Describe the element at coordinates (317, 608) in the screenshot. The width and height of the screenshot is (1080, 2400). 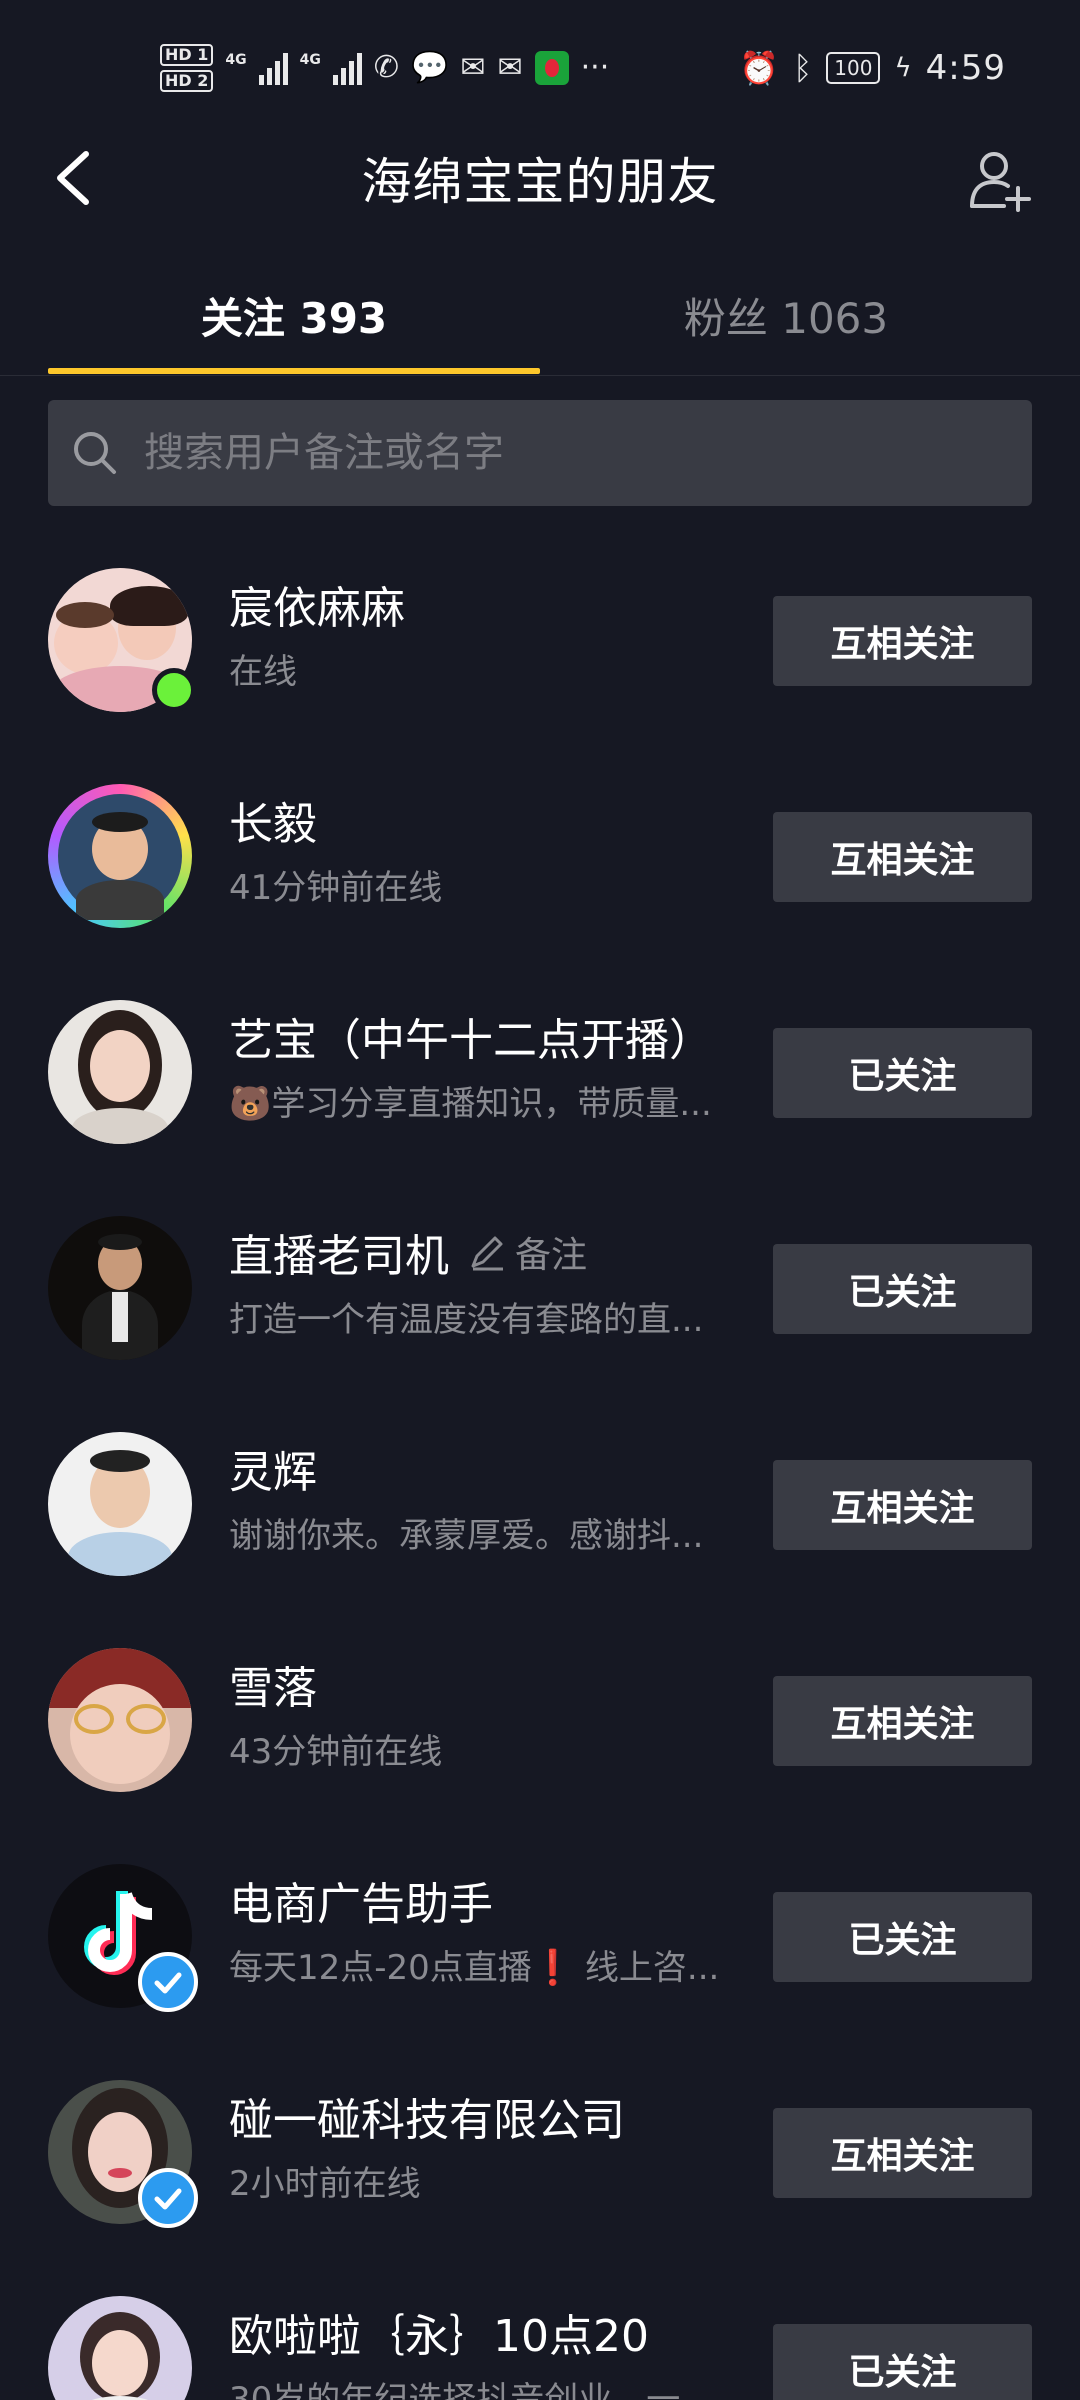
I see `contact-name-text: 宸依麻麻` at that location.